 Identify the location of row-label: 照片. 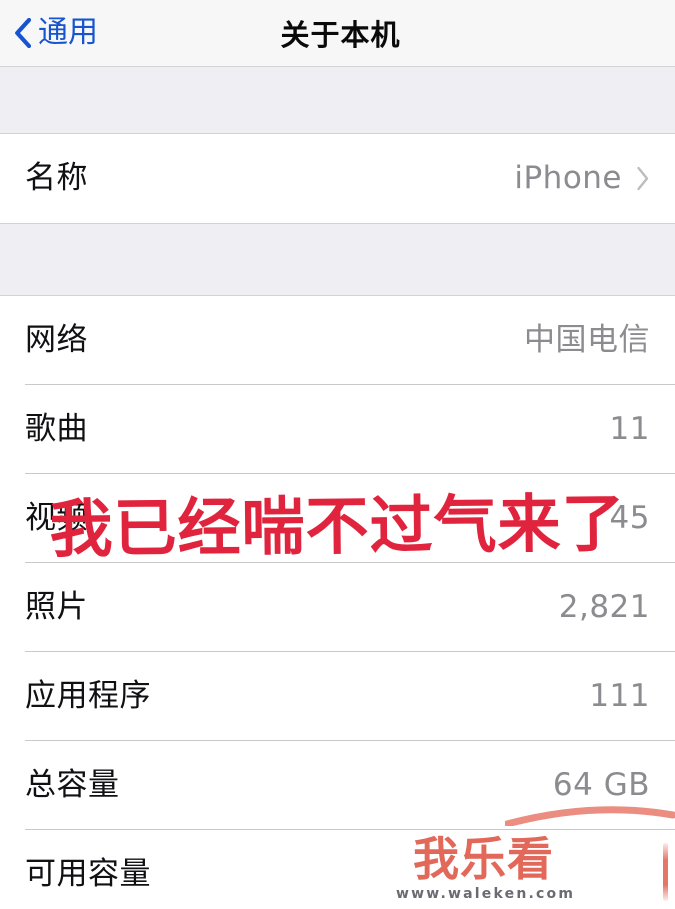
(56, 607).